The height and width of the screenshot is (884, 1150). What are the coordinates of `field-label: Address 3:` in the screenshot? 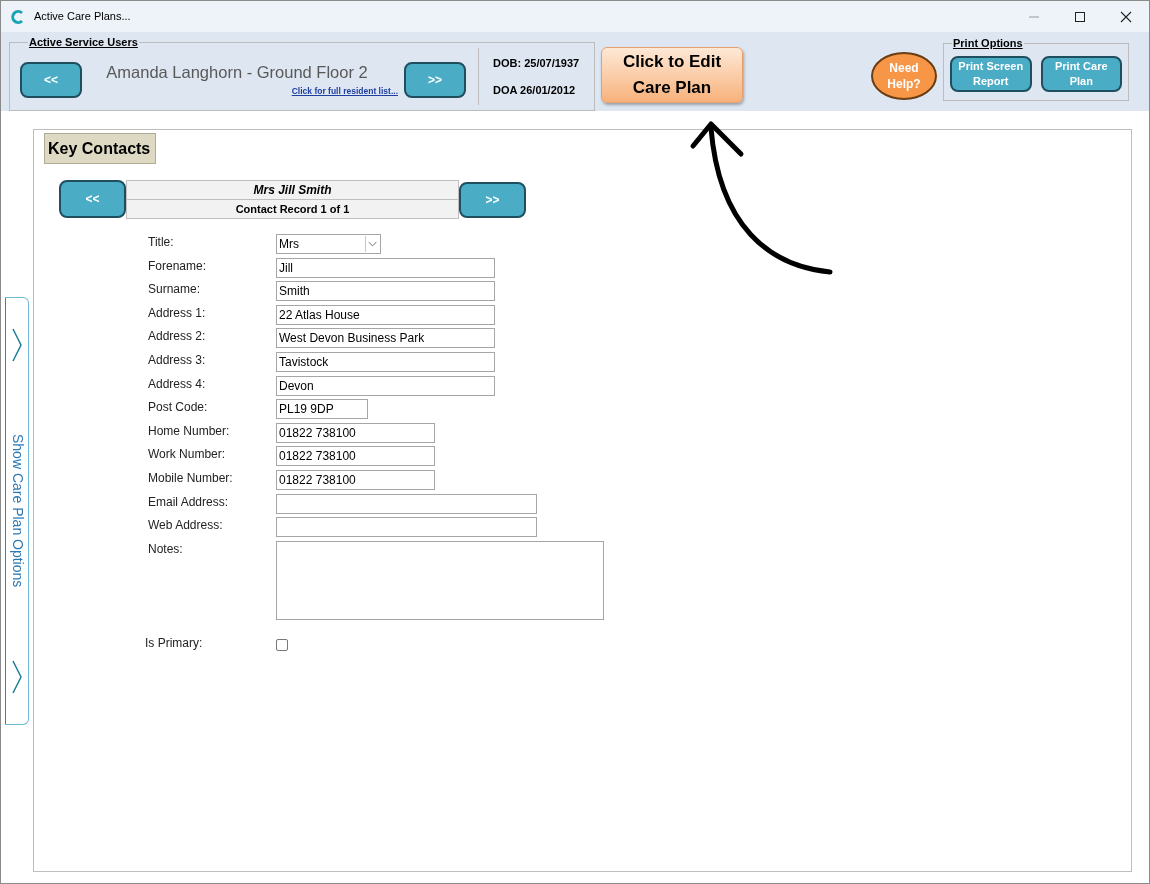 It's located at (177, 359).